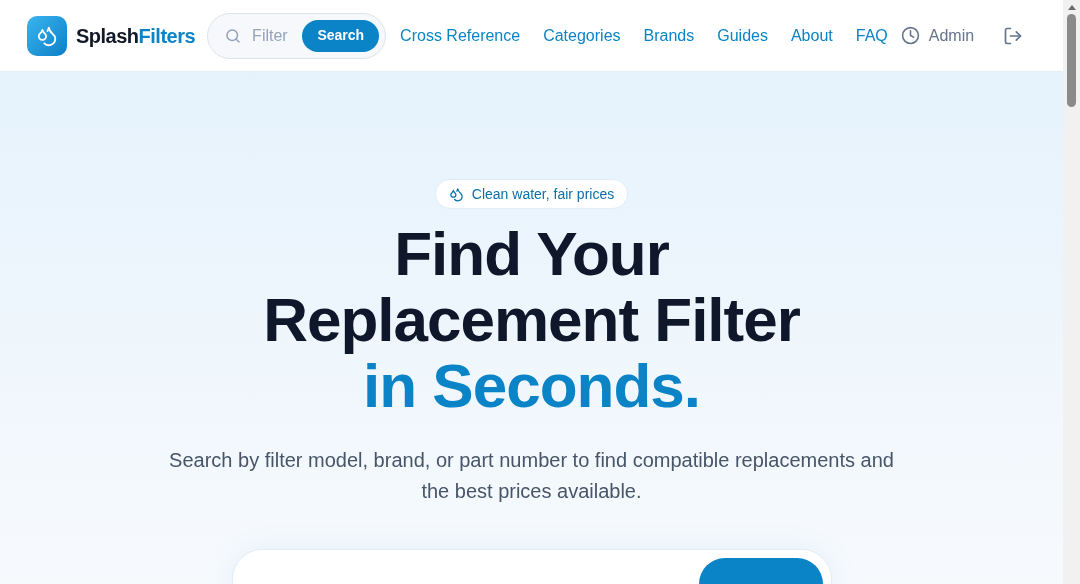 The image size is (1080, 584). I want to click on scroll-up-icon, so click(1071, 7).